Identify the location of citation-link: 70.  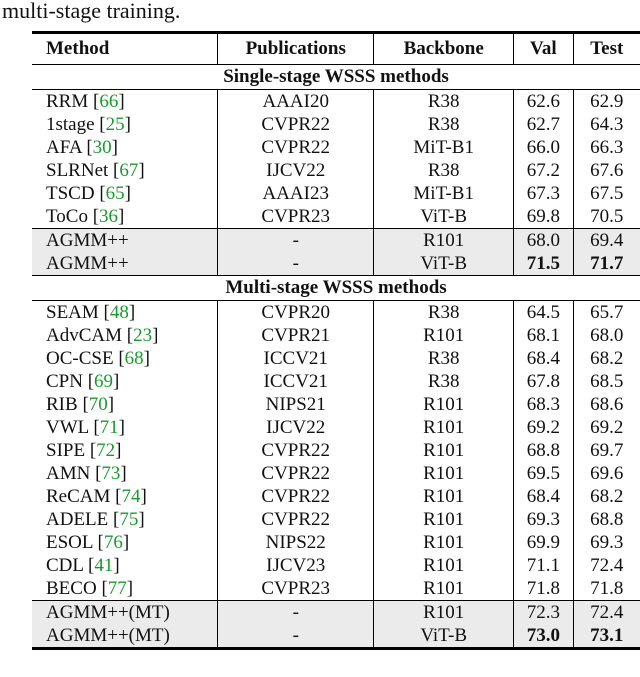
(98, 404).